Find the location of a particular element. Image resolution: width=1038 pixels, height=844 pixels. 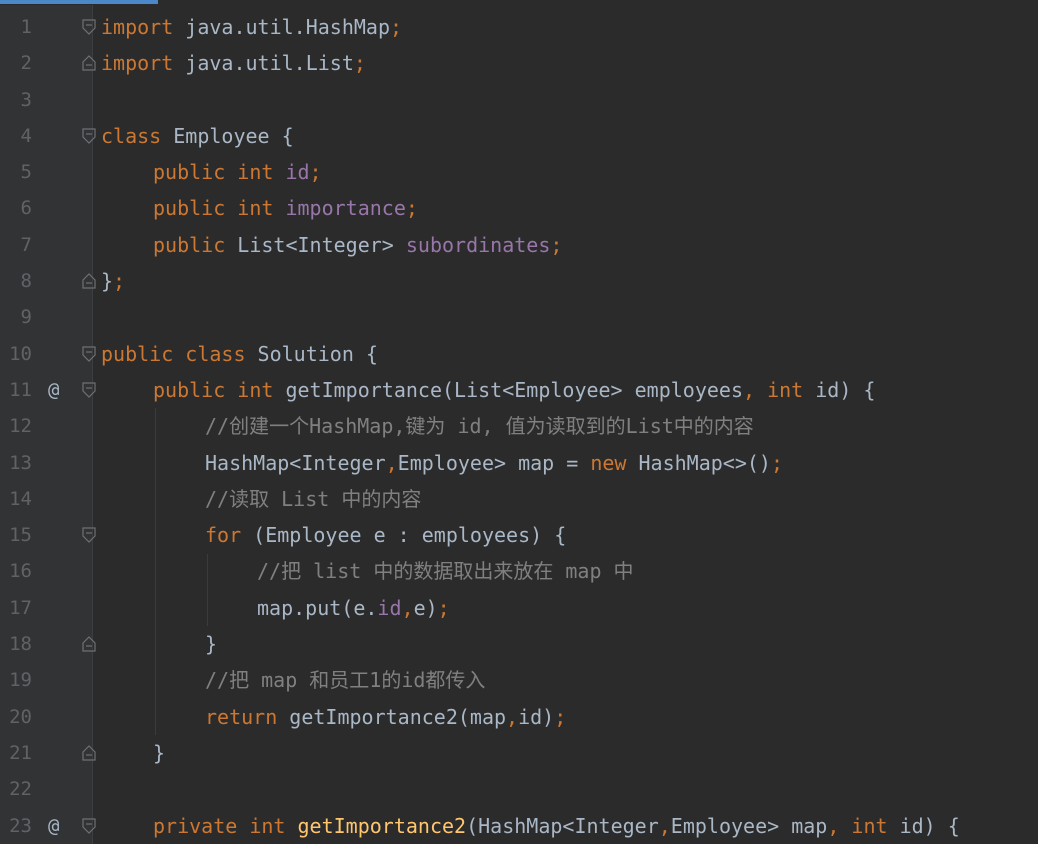

line-number: 5 is located at coordinates (16, 172).